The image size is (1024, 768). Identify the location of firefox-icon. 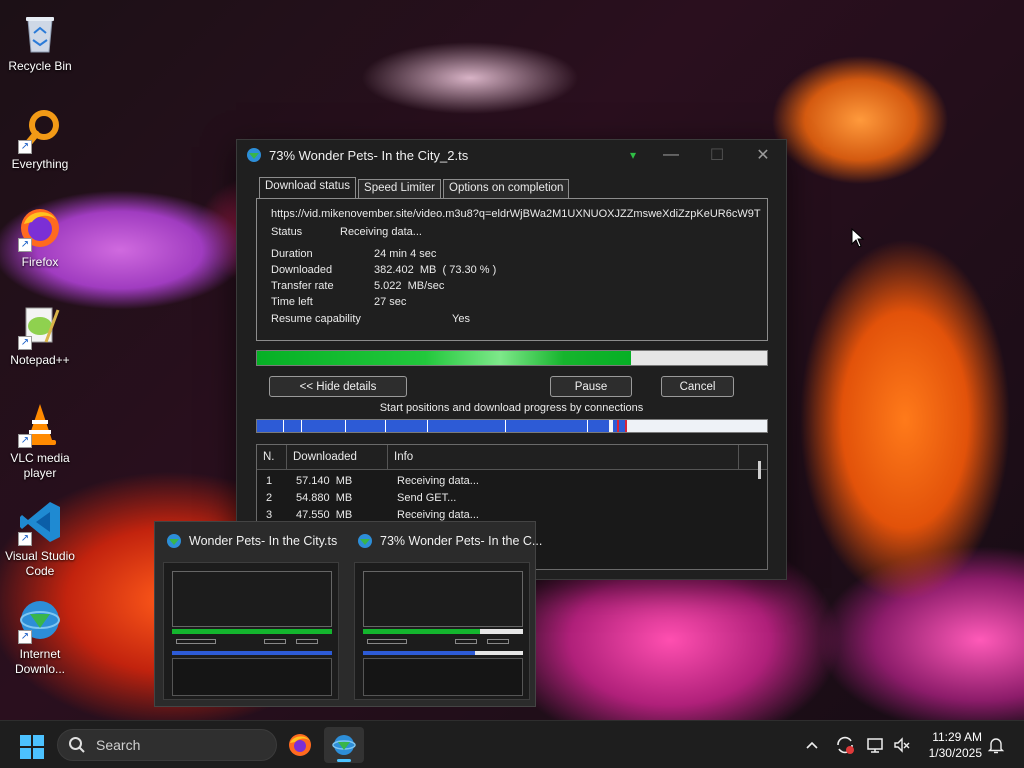
(300, 745).